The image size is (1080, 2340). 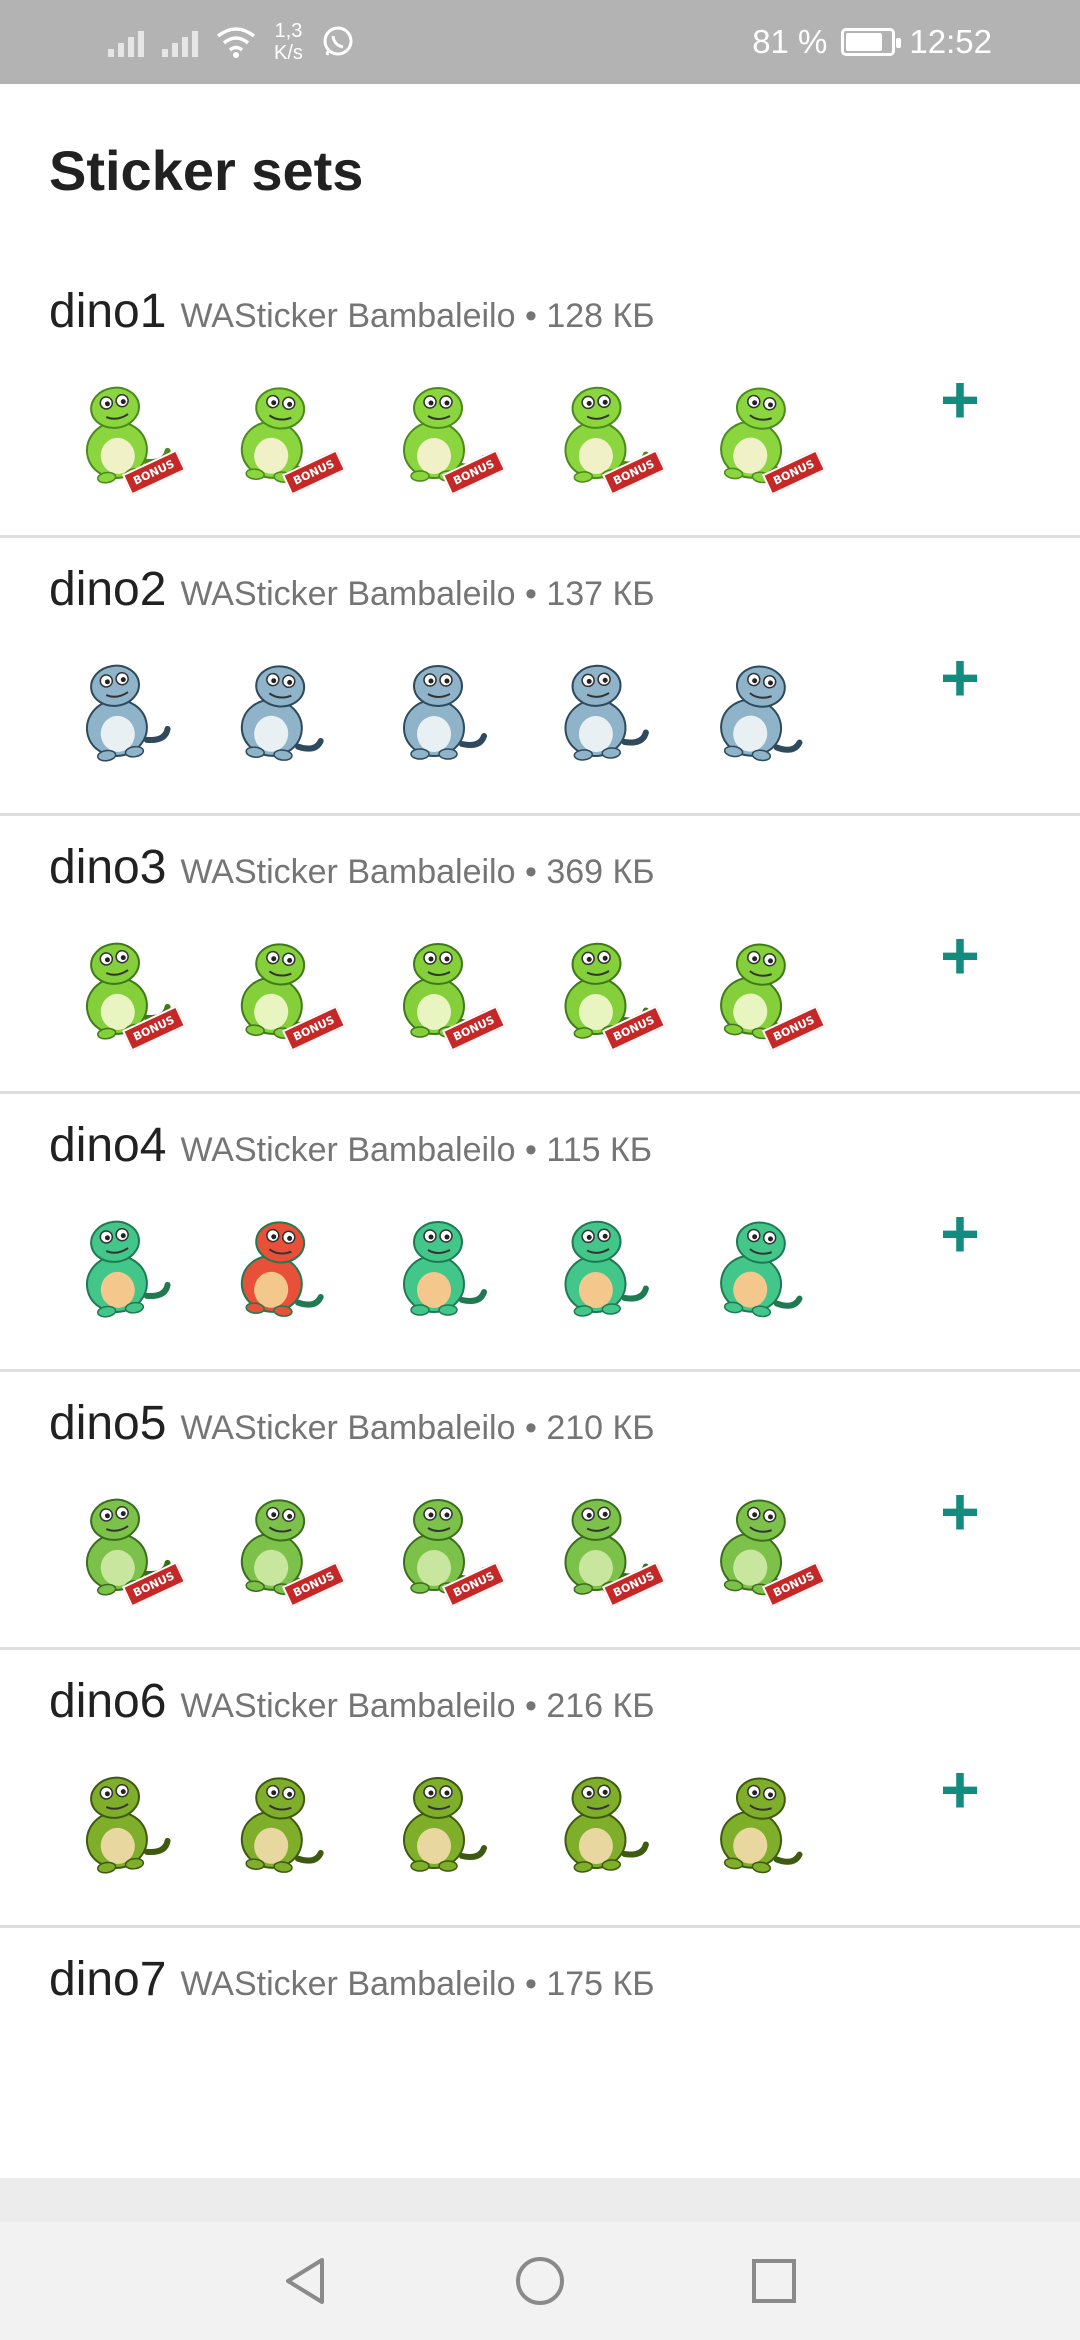 I want to click on speed-unit: K/s, so click(x=288, y=53).